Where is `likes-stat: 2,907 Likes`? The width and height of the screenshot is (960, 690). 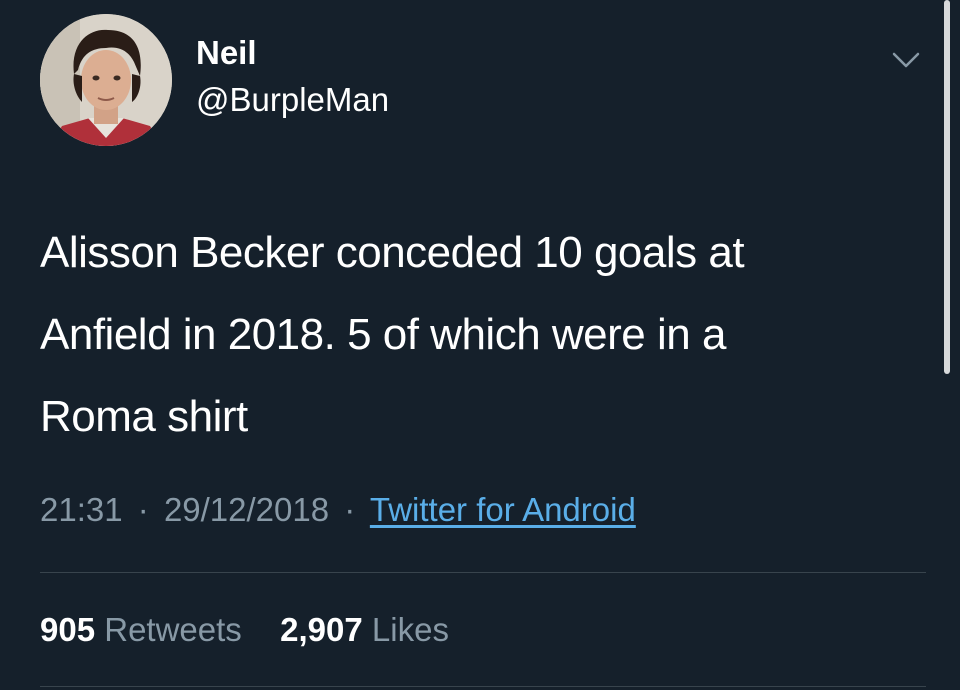
likes-stat: 2,907 Likes is located at coordinates (364, 629).